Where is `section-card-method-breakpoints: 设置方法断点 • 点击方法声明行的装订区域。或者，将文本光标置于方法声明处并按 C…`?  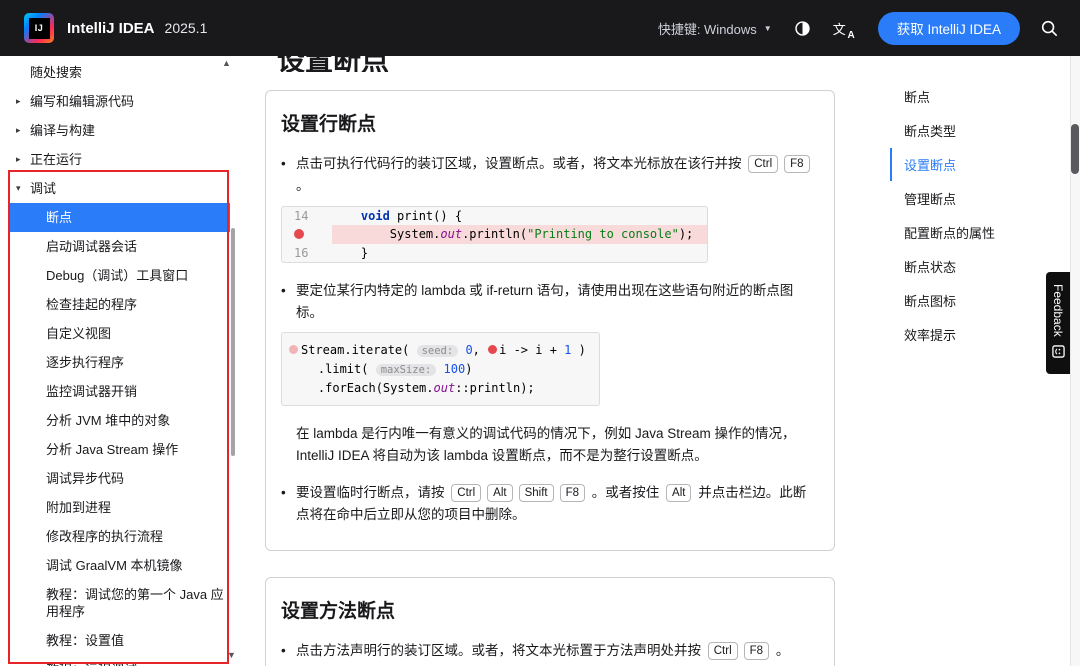 section-card-method-breakpoints: 设置方法断点 • 点击方法声明行的装订区域。或者，将文本光标置于方法声明处并按 C… is located at coordinates (550, 621).